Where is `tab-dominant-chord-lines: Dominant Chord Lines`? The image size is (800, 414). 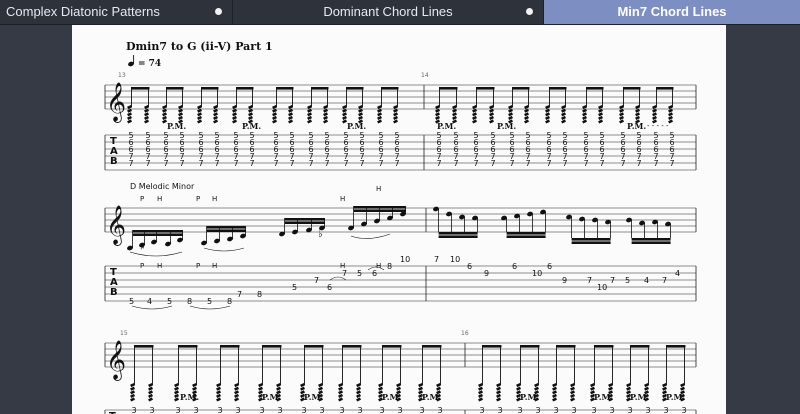 tab-dominant-chord-lines: Dominant Chord Lines is located at coordinates (388, 12).